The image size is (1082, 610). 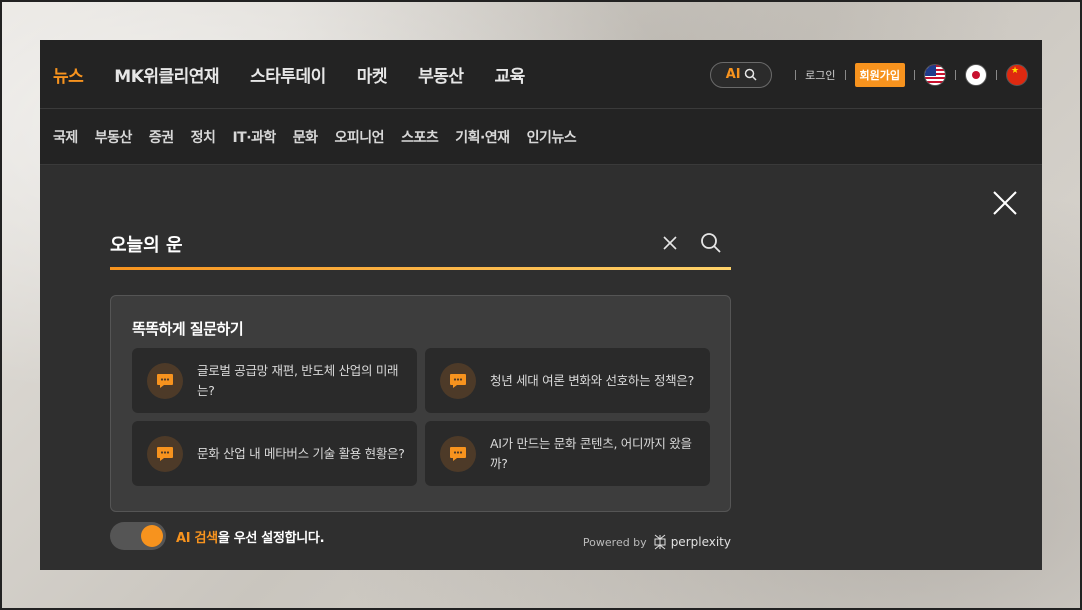 I want to click on ai-search-label: AI, so click(x=733, y=74).